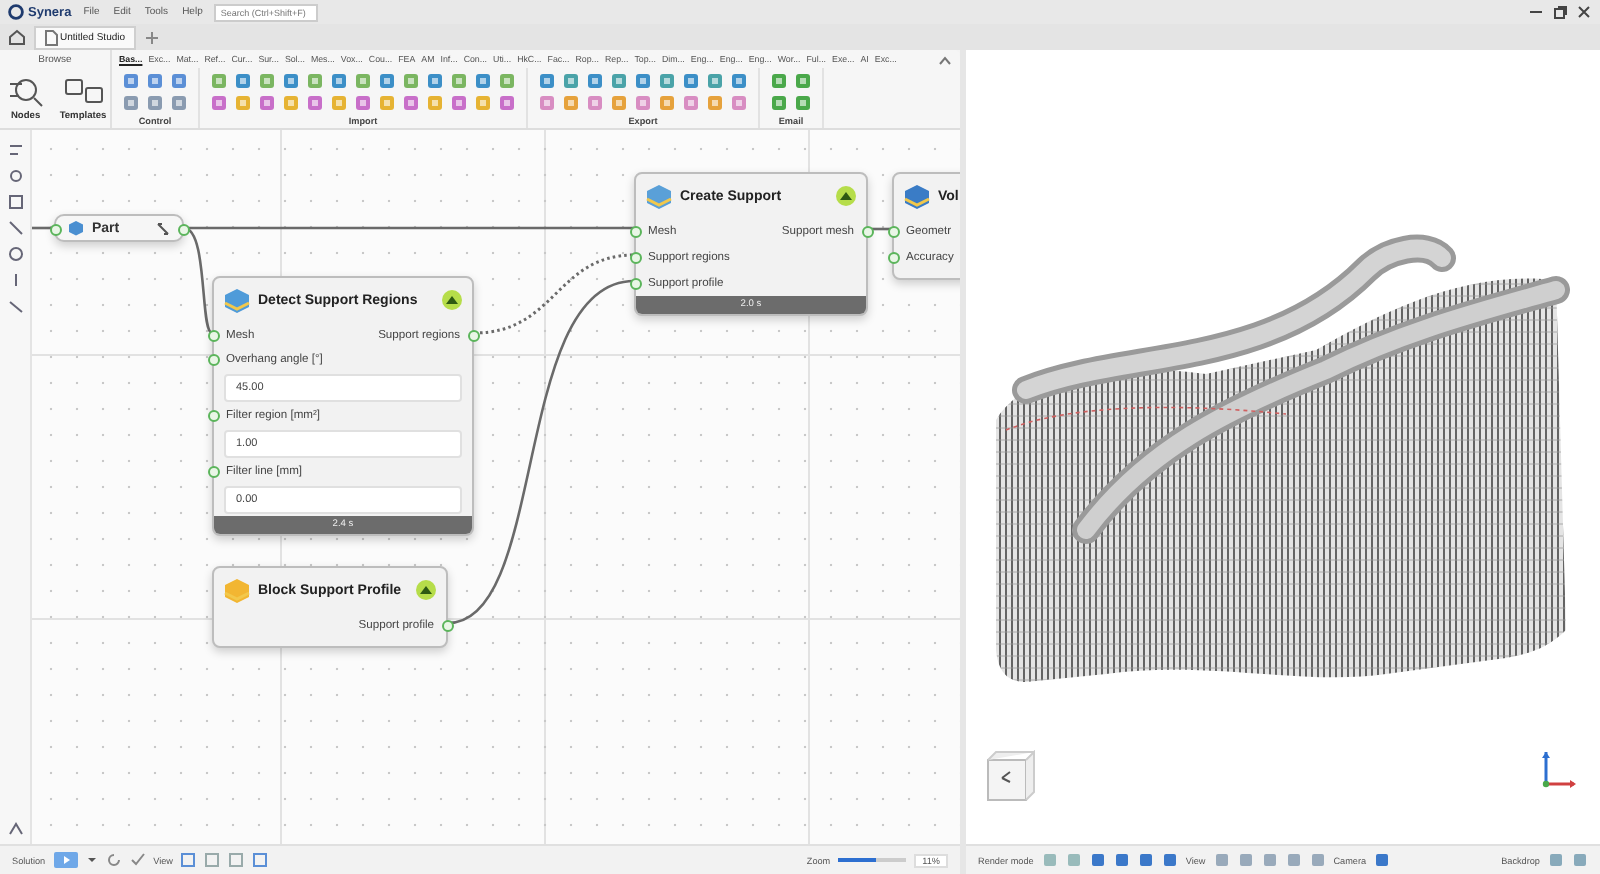  Describe the element at coordinates (91, 860) in the screenshot. I see `caret-icon` at that location.